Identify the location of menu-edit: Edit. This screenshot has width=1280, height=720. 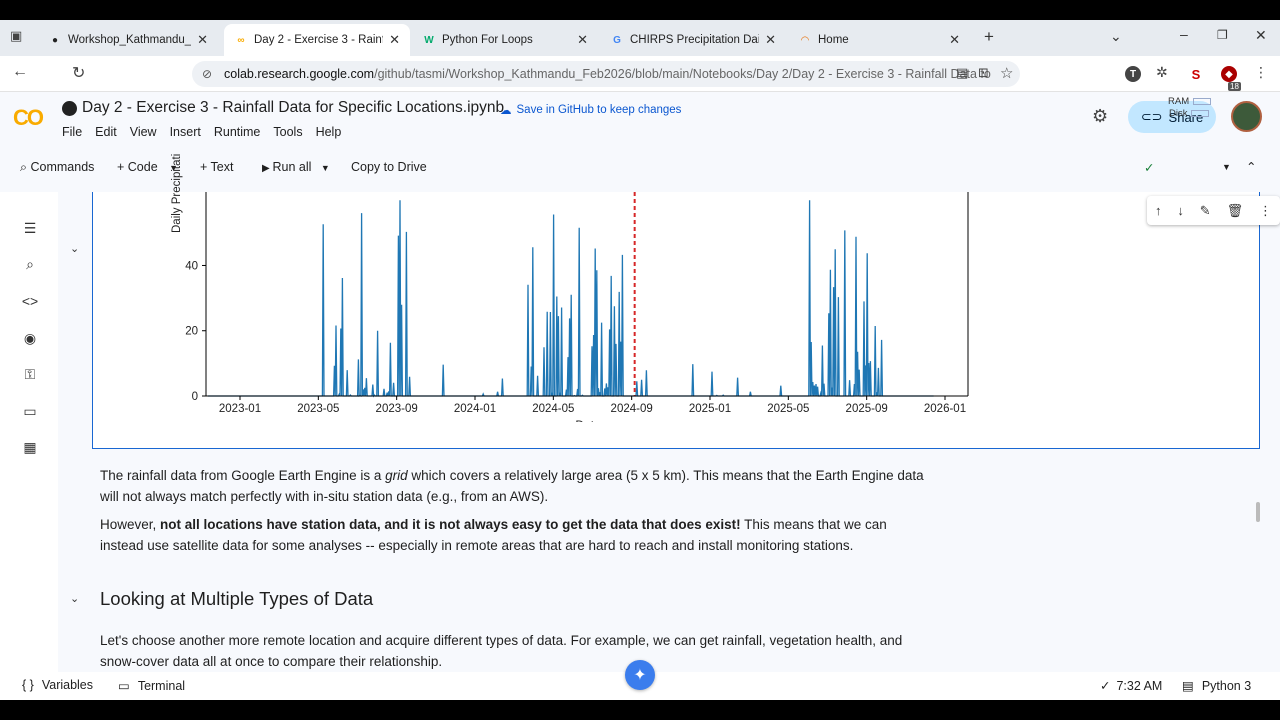
(106, 132).